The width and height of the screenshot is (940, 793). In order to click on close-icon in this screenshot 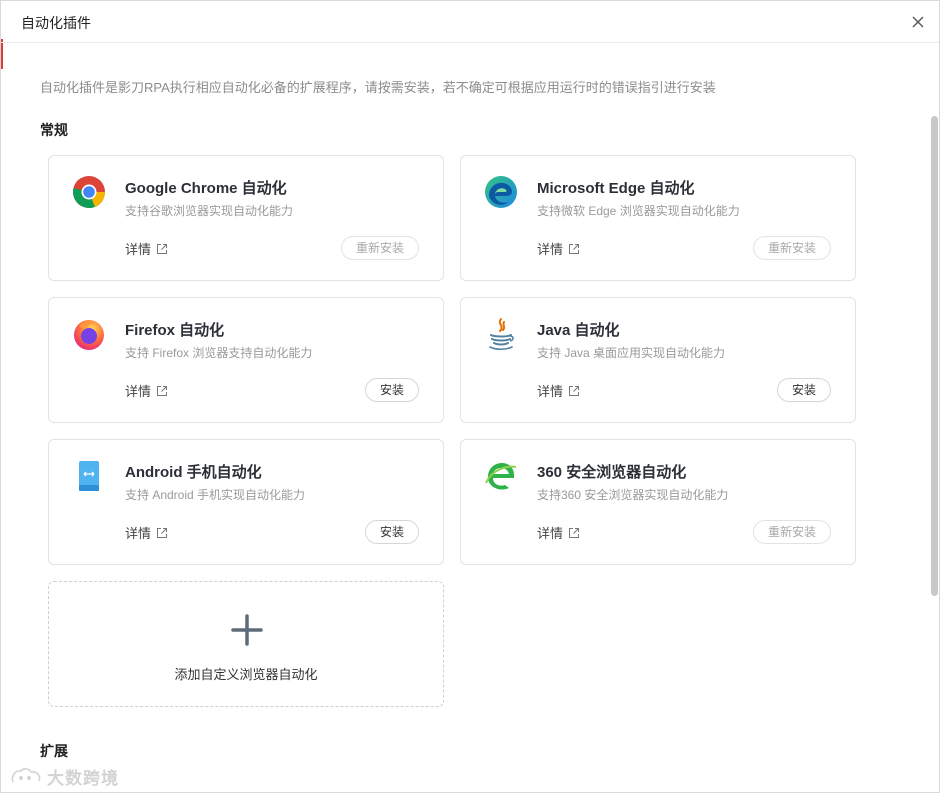, I will do `click(918, 22)`.